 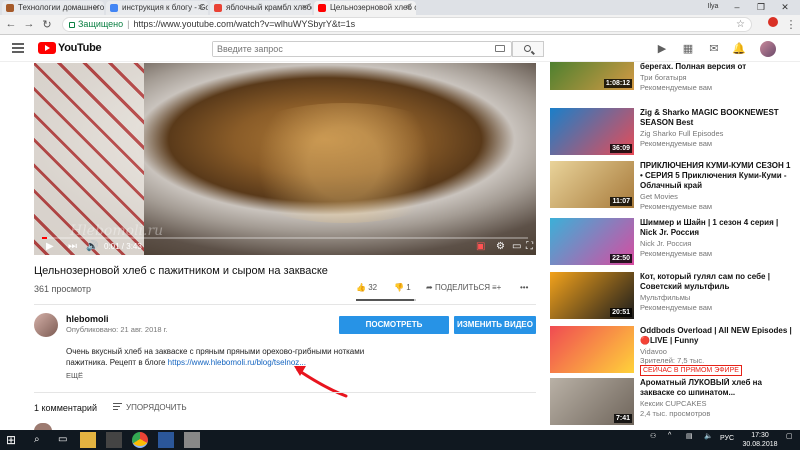 I want to click on theater-mode-icon: ▭, so click(x=516, y=247).